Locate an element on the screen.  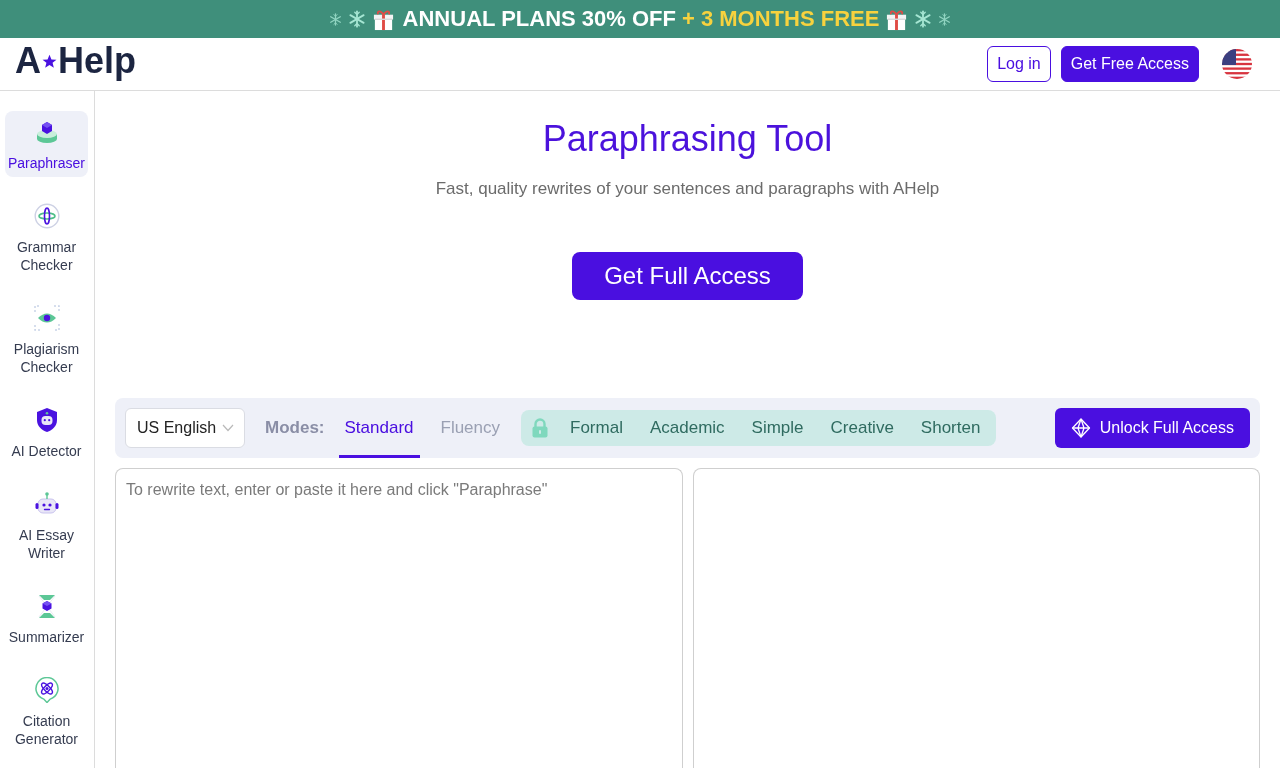
mode-tab: Standard is located at coordinates (379, 428).